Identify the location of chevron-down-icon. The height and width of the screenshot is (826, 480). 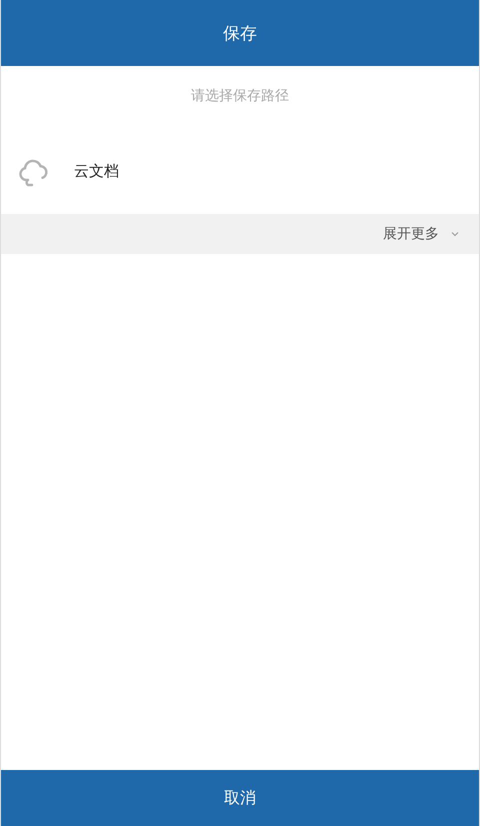
(455, 234).